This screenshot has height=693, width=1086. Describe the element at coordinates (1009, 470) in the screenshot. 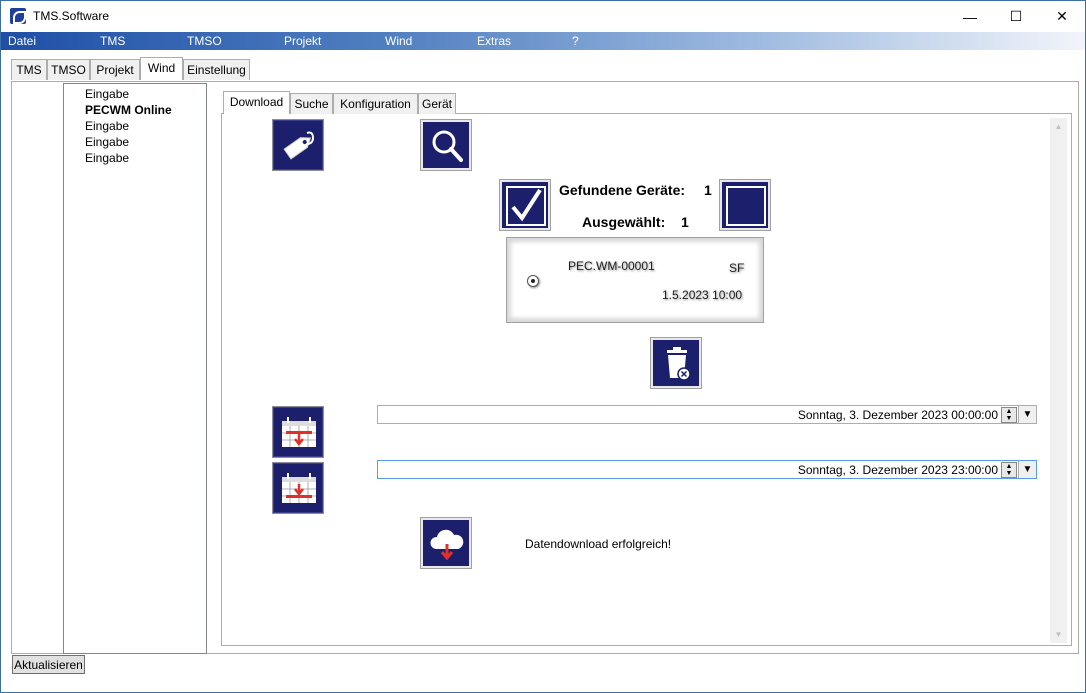

I see `end-date-spin-icon: ▲ ▼` at that location.